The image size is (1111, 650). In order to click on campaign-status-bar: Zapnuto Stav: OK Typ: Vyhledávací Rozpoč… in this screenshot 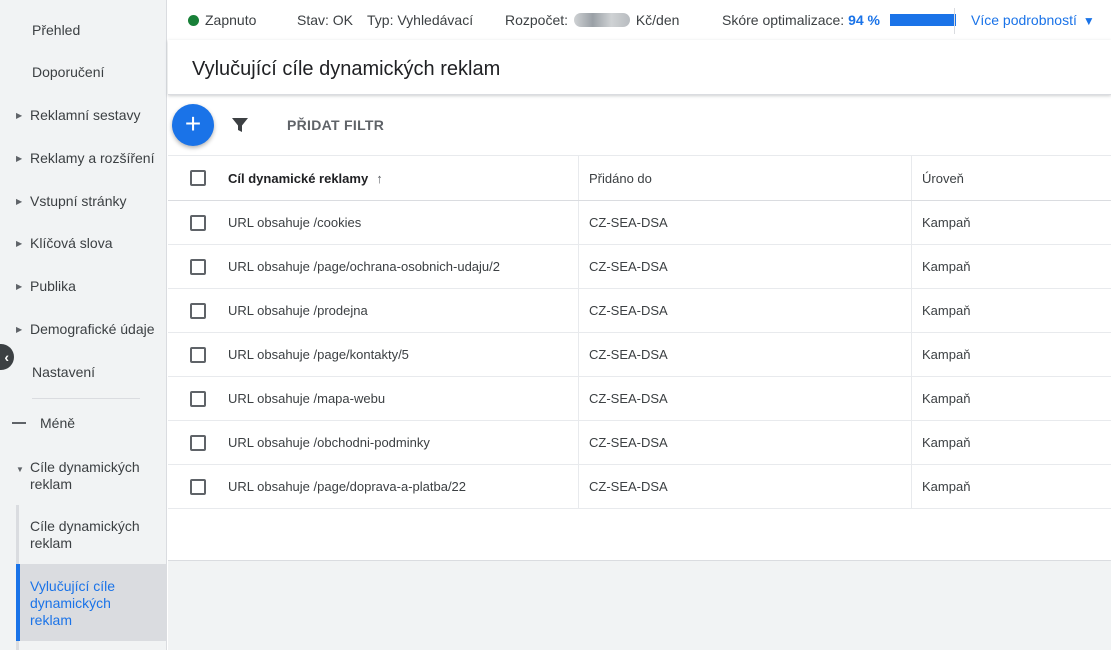, I will do `click(639, 20)`.